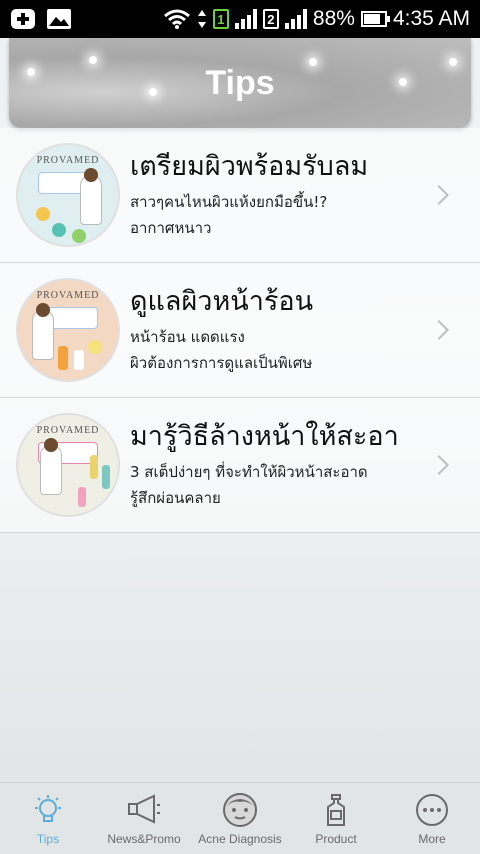 The image size is (480, 854). Describe the element at coordinates (48, 810) in the screenshot. I see `lightbulb-icon` at that location.